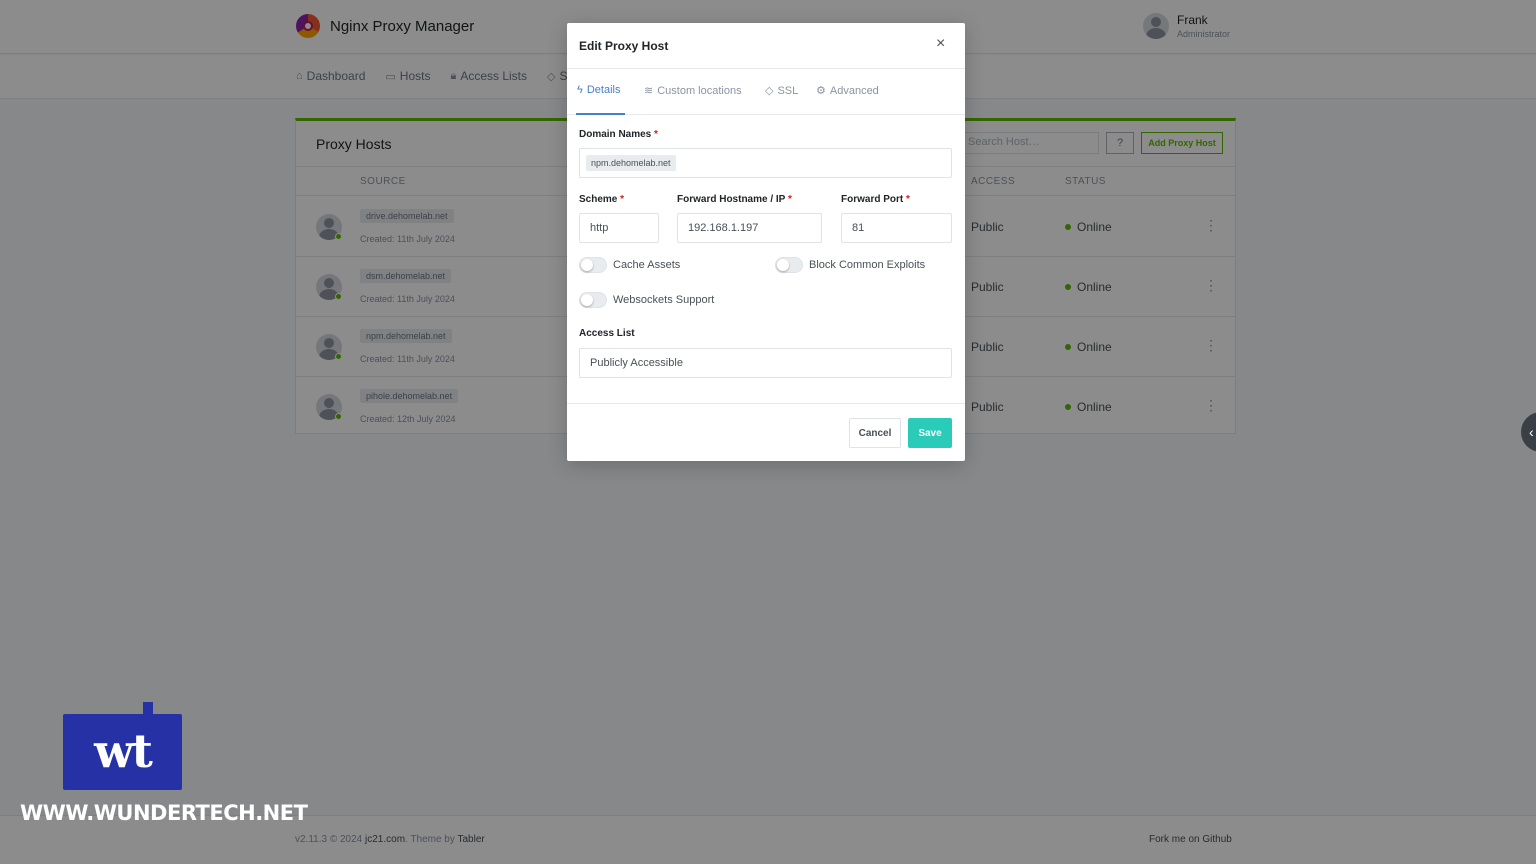 This screenshot has height=864, width=1536. What do you see at coordinates (940, 44) in the screenshot?
I see `close-icon: ×` at bounding box center [940, 44].